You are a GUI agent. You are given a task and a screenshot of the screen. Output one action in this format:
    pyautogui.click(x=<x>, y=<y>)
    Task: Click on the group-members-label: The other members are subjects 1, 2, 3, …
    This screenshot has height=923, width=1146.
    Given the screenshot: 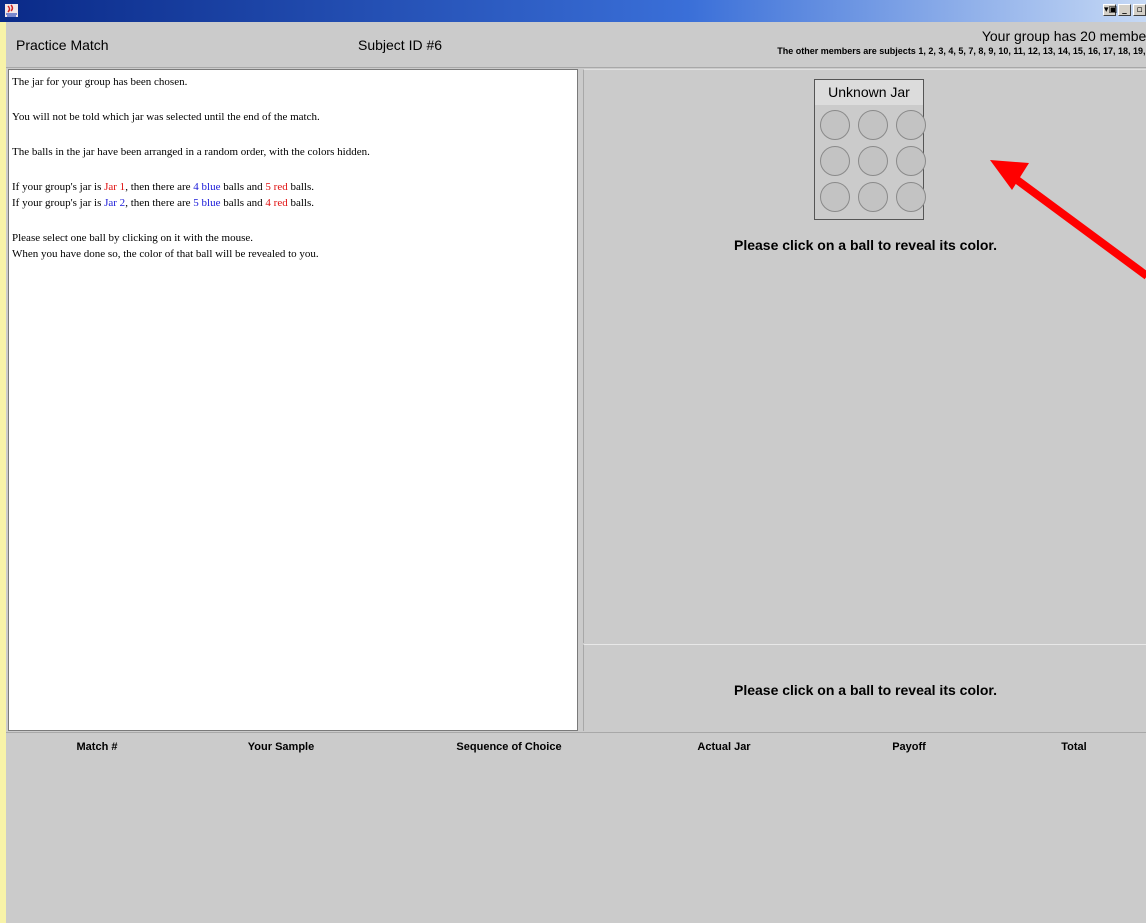 What is the action you would take?
    pyautogui.click(x=961, y=51)
    